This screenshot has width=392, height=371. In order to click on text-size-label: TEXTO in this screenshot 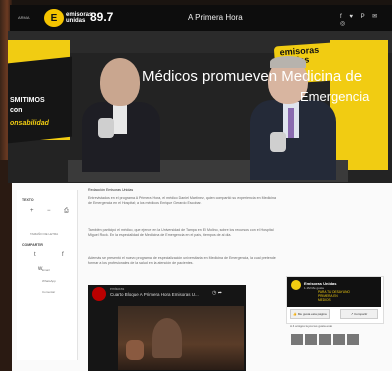, I will do `click(28, 200)`.